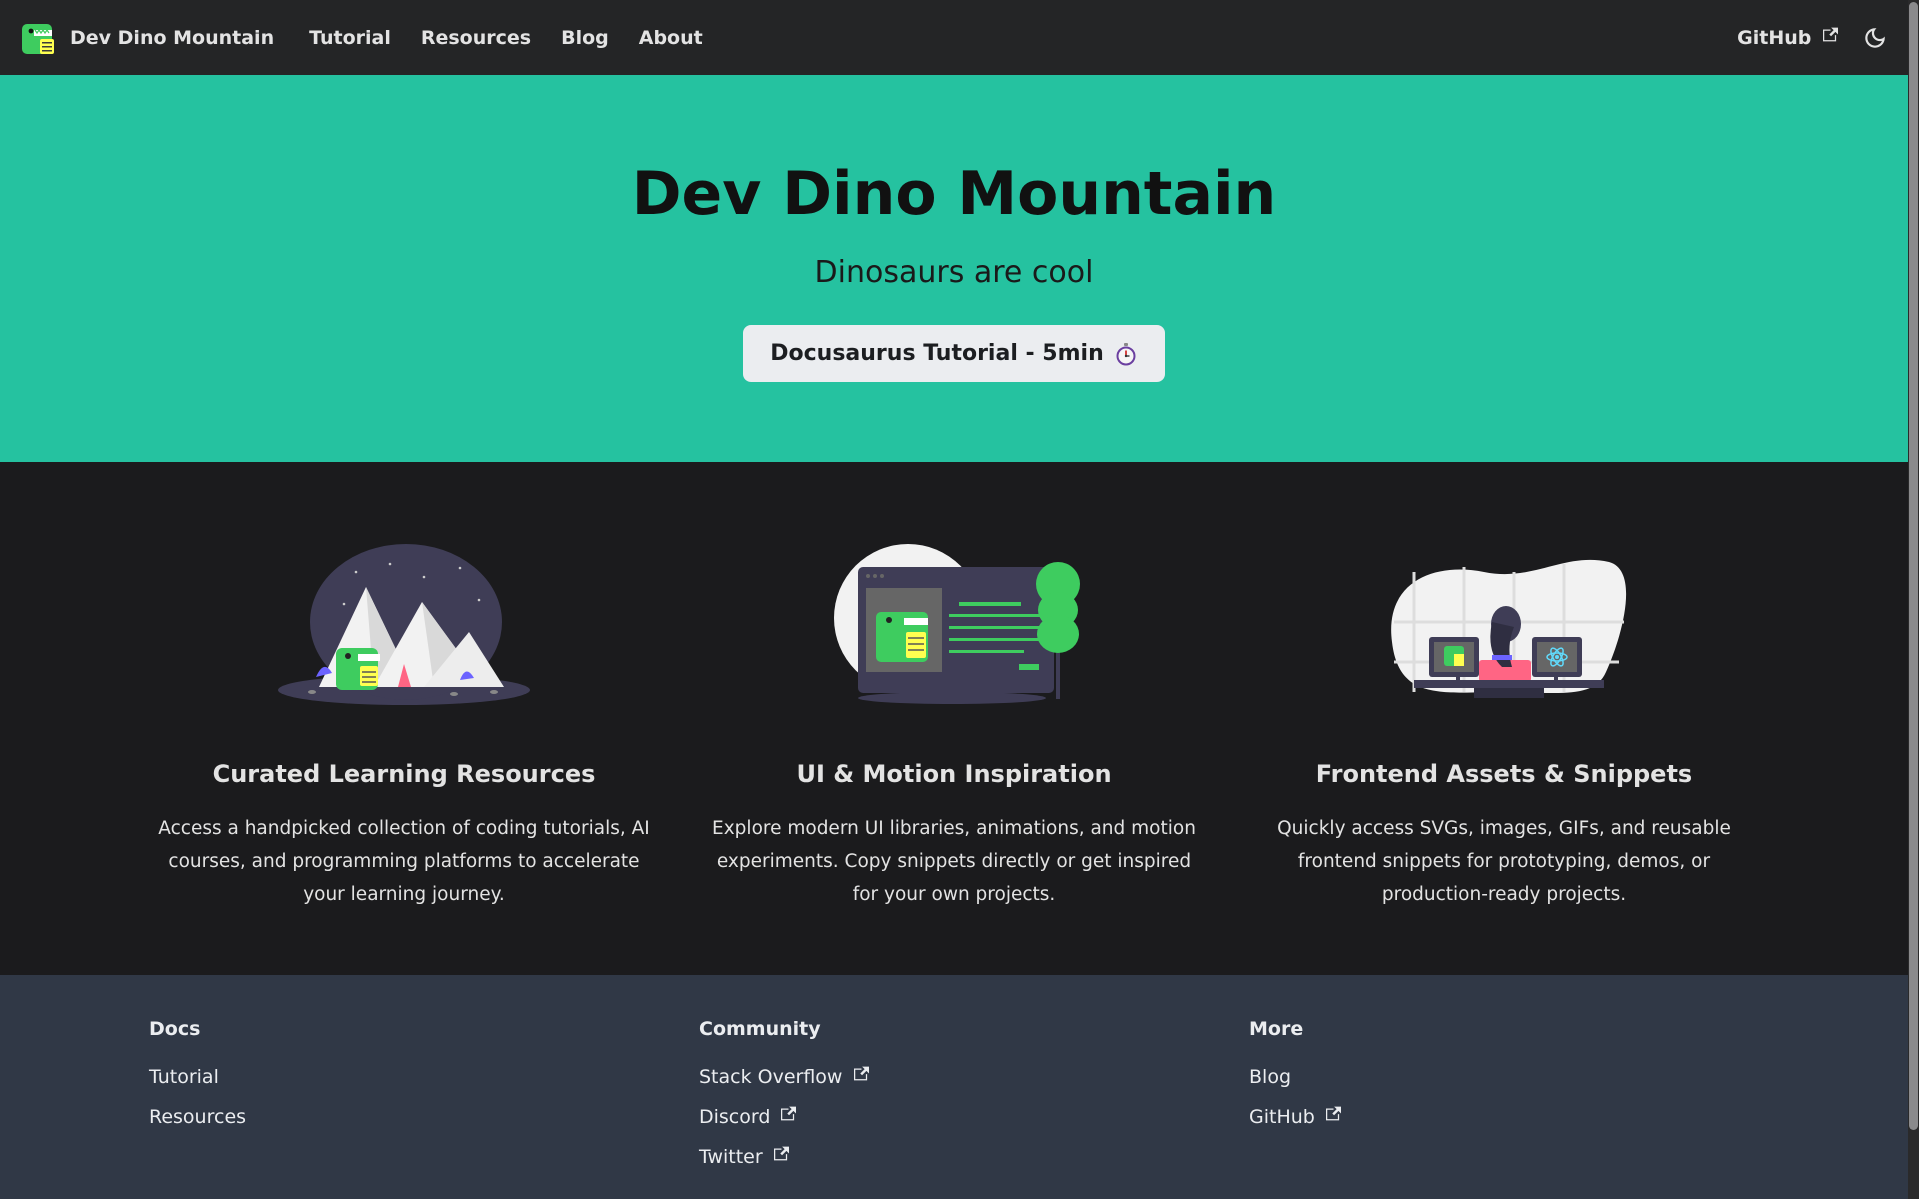  I want to click on nav-github-label: GitHub, so click(1774, 37).